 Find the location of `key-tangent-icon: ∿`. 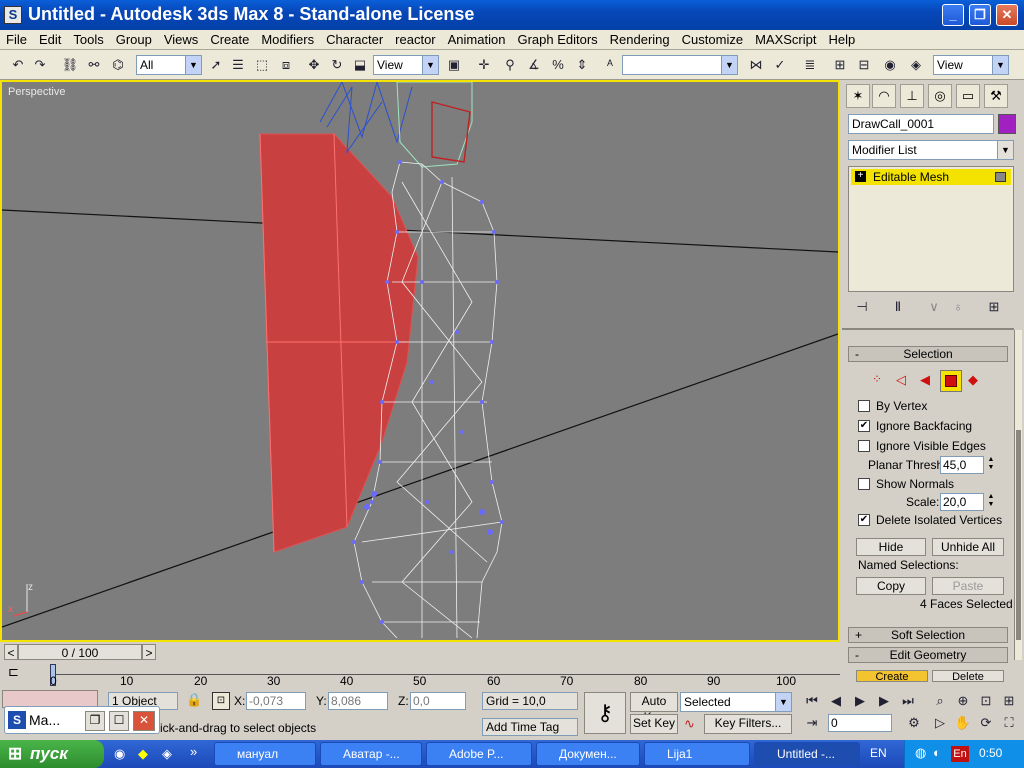

key-tangent-icon: ∿ is located at coordinates (689, 724).